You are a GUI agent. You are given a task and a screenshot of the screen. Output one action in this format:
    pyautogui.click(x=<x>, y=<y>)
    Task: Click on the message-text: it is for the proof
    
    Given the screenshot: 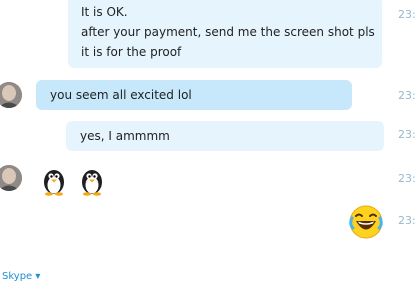 What is the action you would take?
    pyautogui.click(x=131, y=52)
    